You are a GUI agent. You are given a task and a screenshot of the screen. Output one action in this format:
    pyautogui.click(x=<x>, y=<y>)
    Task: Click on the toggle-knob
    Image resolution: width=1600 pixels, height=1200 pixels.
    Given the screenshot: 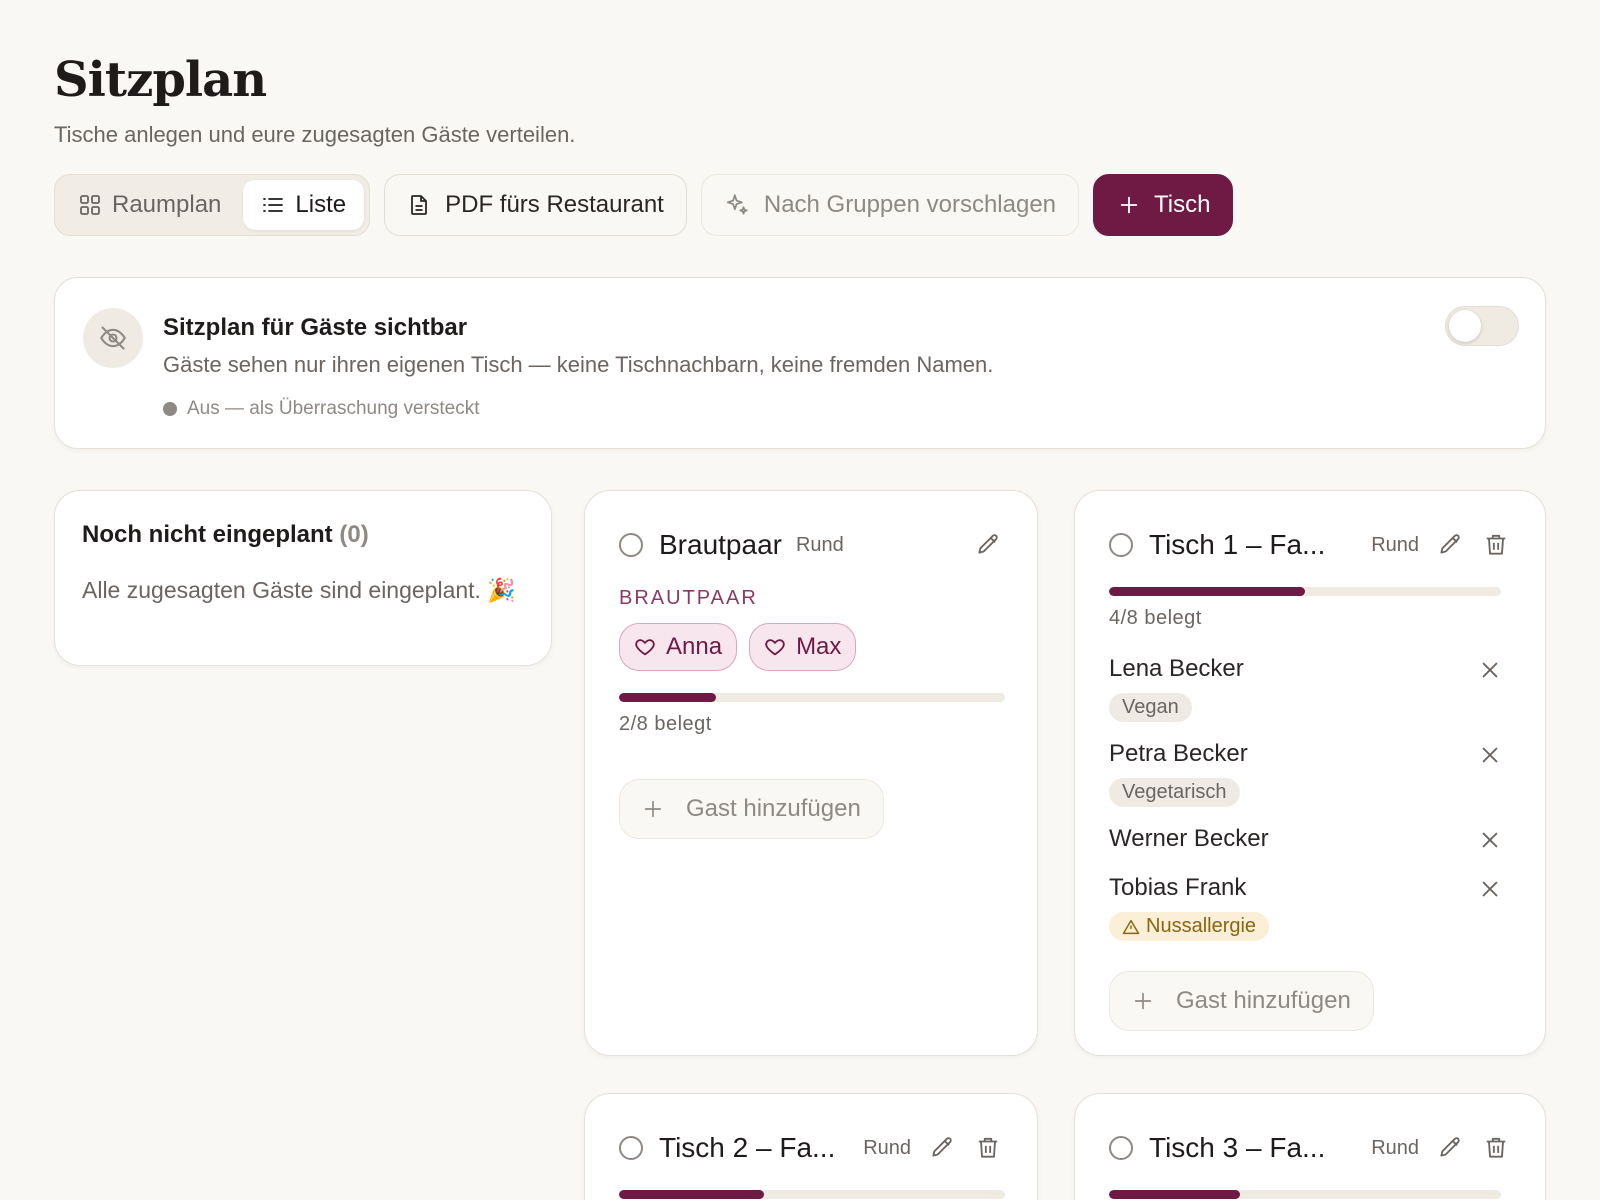 What is the action you would take?
    pyautogui.click(x=1465, y=326)
    